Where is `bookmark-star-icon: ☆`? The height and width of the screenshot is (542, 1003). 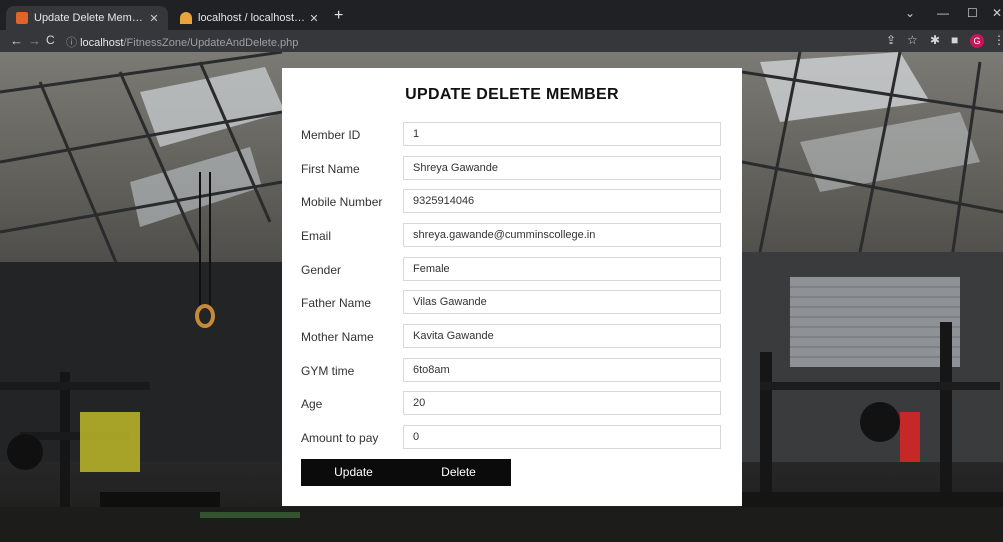 bookmark-star-icon: ☆ is located at coordinates (912, 40).